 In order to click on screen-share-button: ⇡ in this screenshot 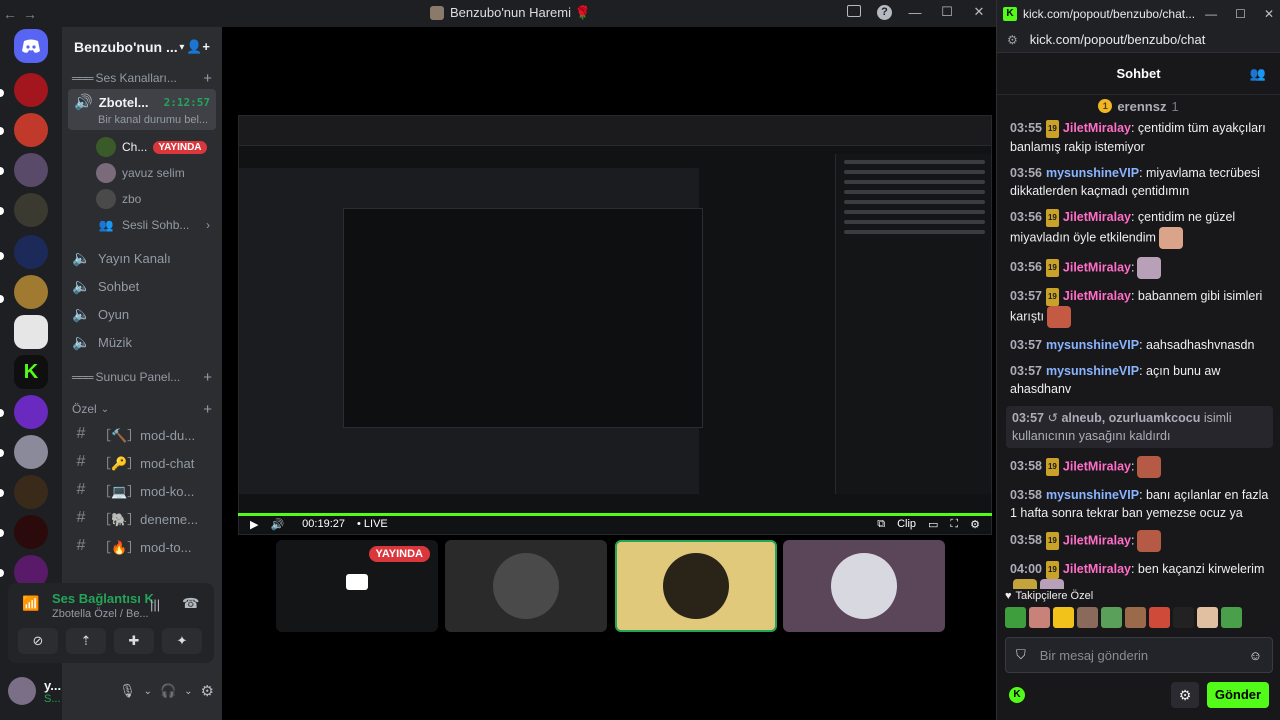, I will do `click(86, 641)`.